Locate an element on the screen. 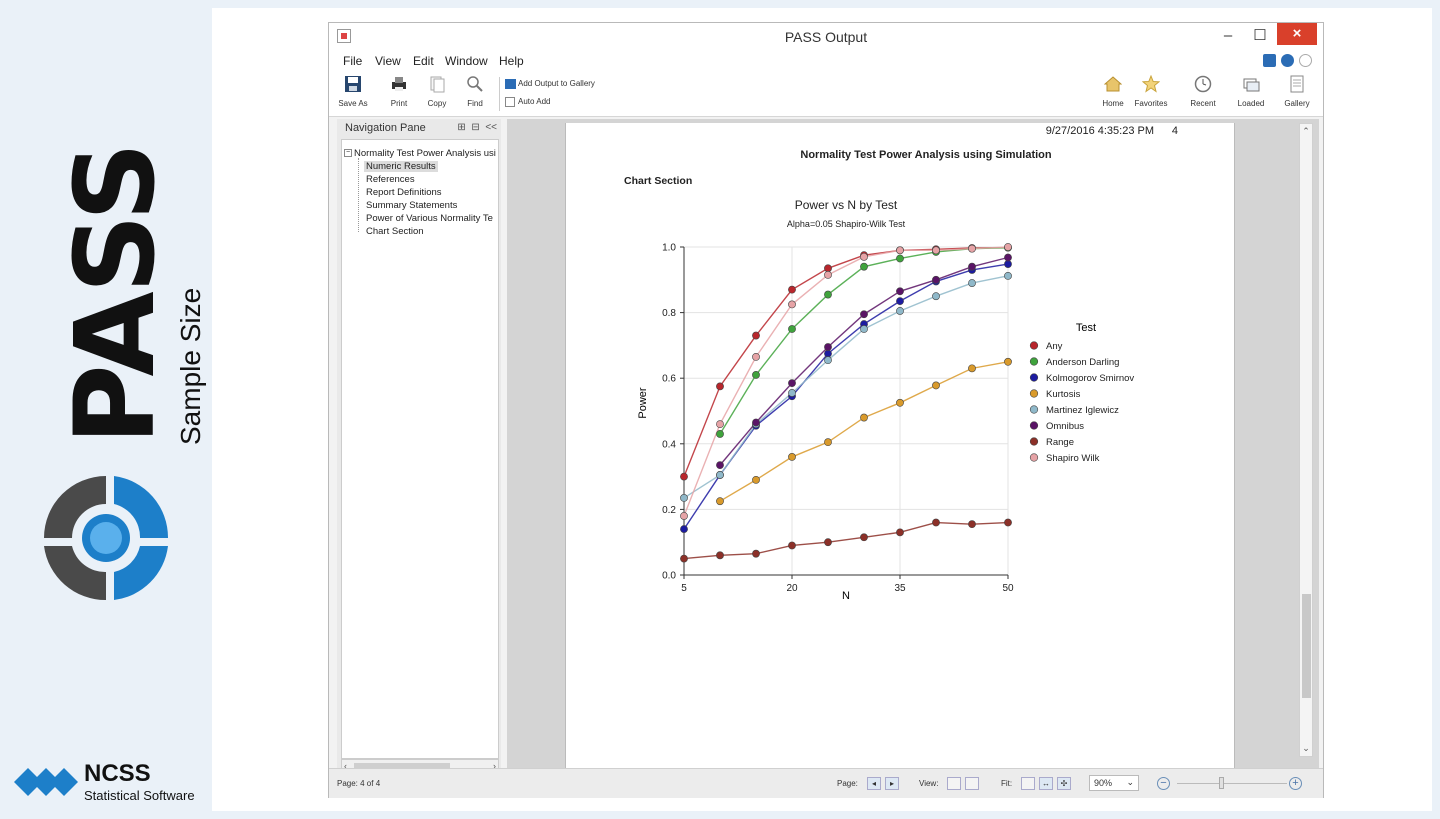  favorites-button: Favorites is located at coordinates (1151, 95).